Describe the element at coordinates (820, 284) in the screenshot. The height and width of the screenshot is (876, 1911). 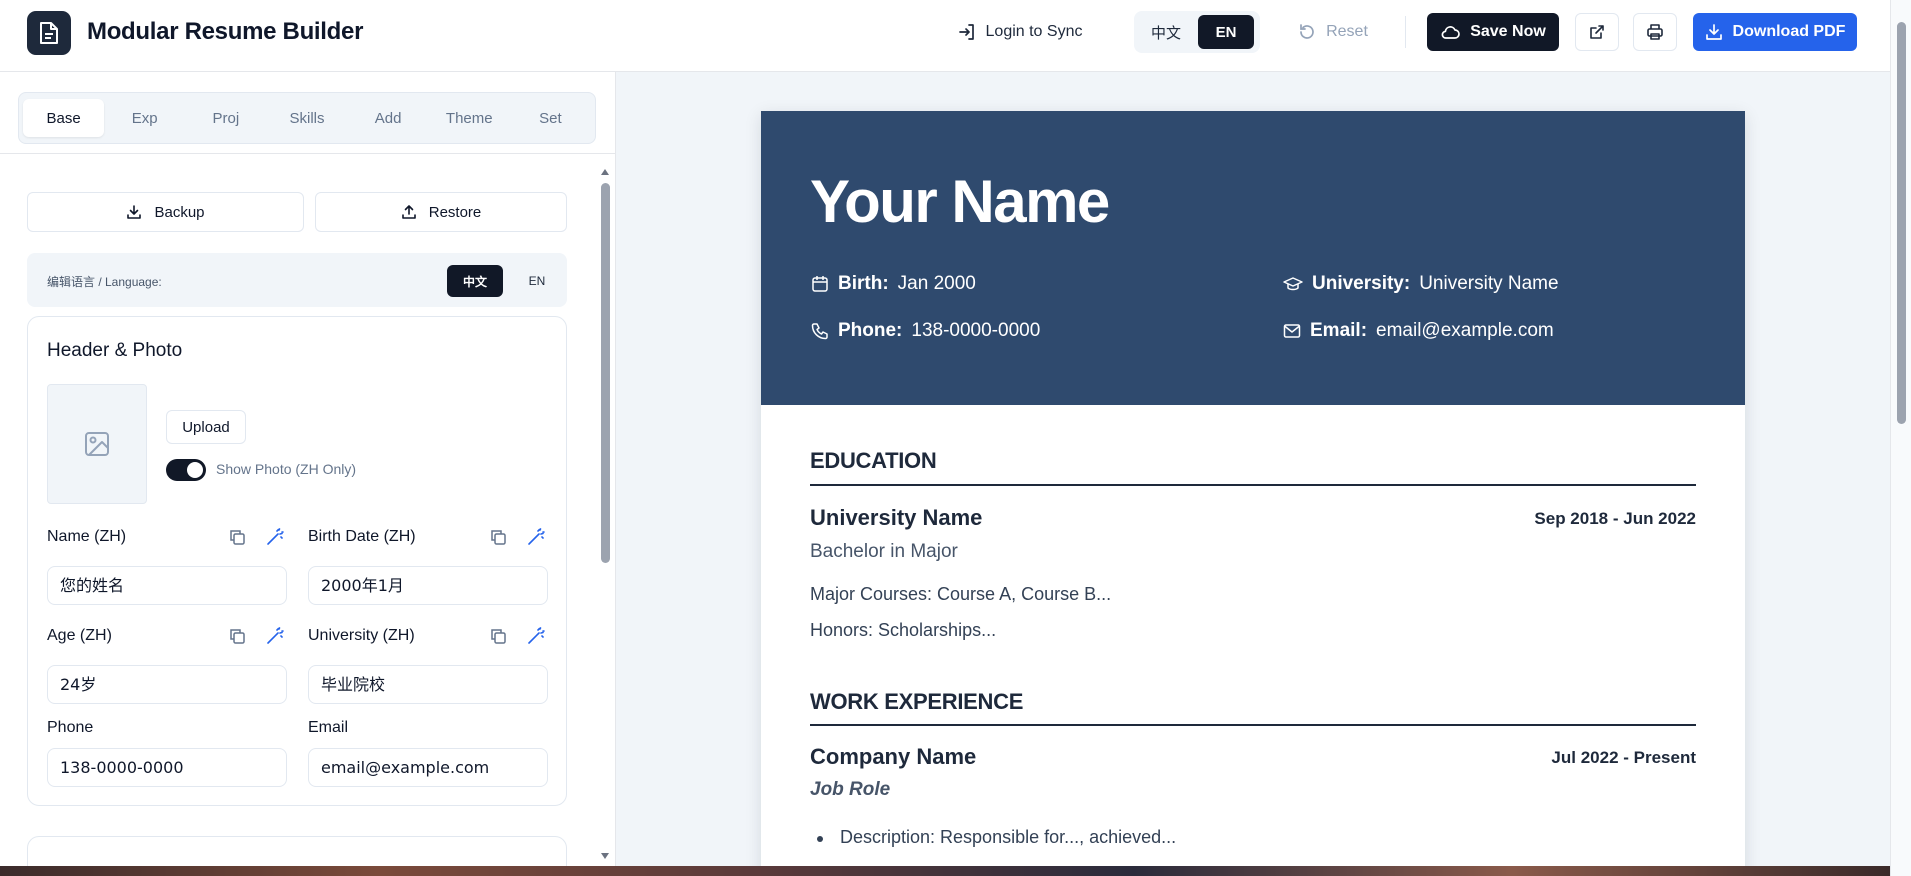
I see `calendar-icon` at that location.